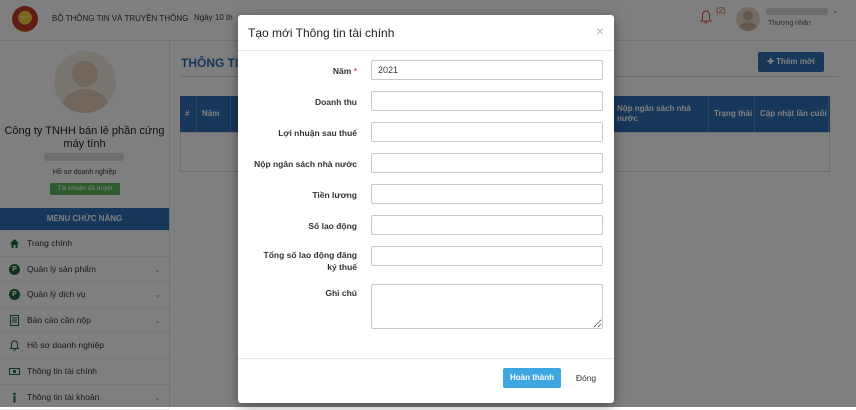 The width and height of the screenshot is (856, 410). Describe the element at coordinates (487, 225) in the screenshot. I see `workers-field` at that location.